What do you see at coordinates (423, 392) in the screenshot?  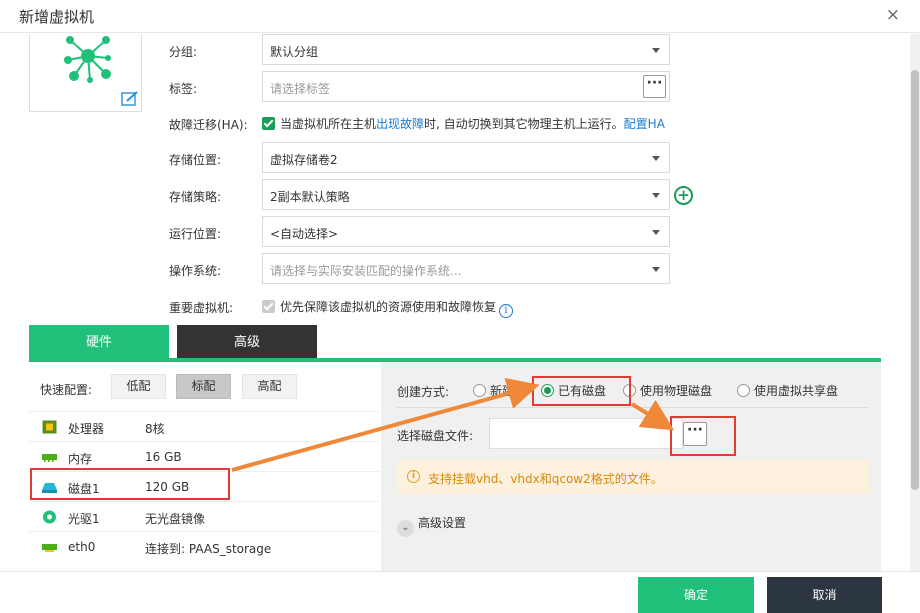 I see `create-method-label: 创建方式:` at bounding box center [423, 392].